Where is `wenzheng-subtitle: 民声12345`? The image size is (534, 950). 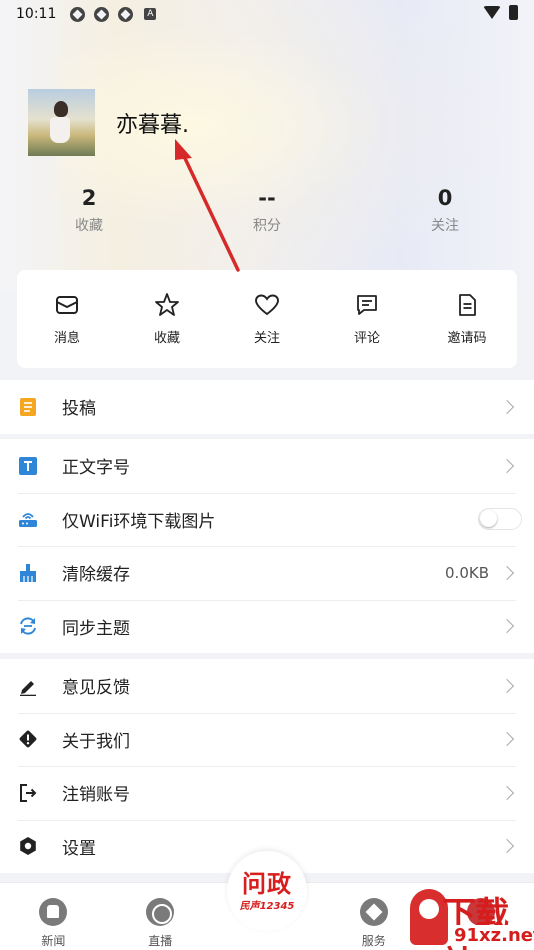
wenzheng-subtitle: 民声12345 is located at coordinates (267, 906).